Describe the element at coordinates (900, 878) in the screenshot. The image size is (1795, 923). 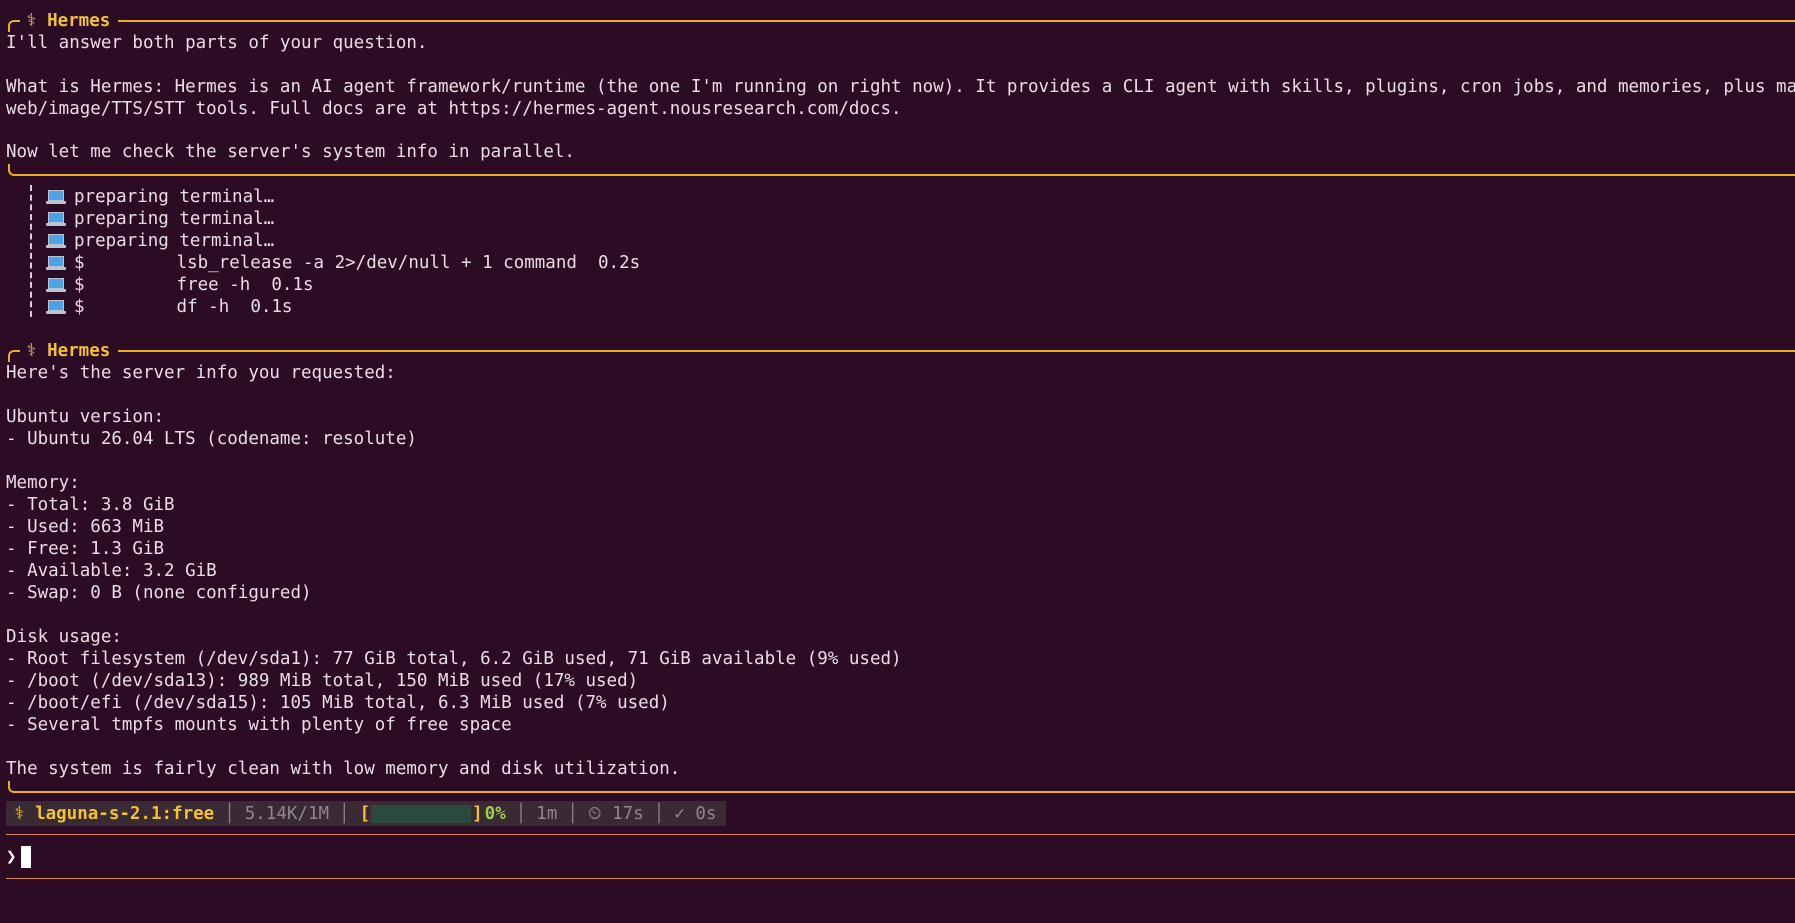
I see `input-bottom-rule` at that location.